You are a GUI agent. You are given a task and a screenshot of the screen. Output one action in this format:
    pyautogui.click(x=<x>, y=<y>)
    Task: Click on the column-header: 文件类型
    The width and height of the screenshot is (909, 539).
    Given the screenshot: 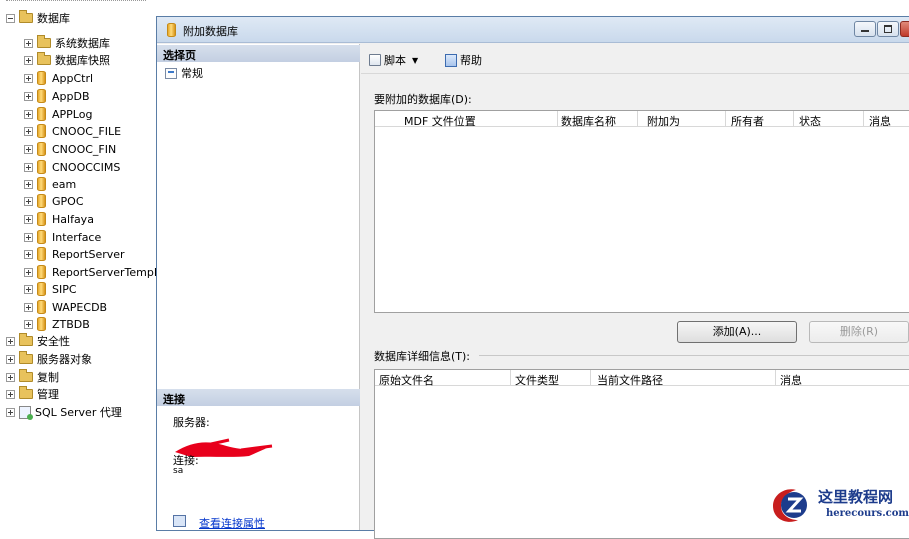 What is the action you would take?
    pyautogui.click(x=537, y=380)
    